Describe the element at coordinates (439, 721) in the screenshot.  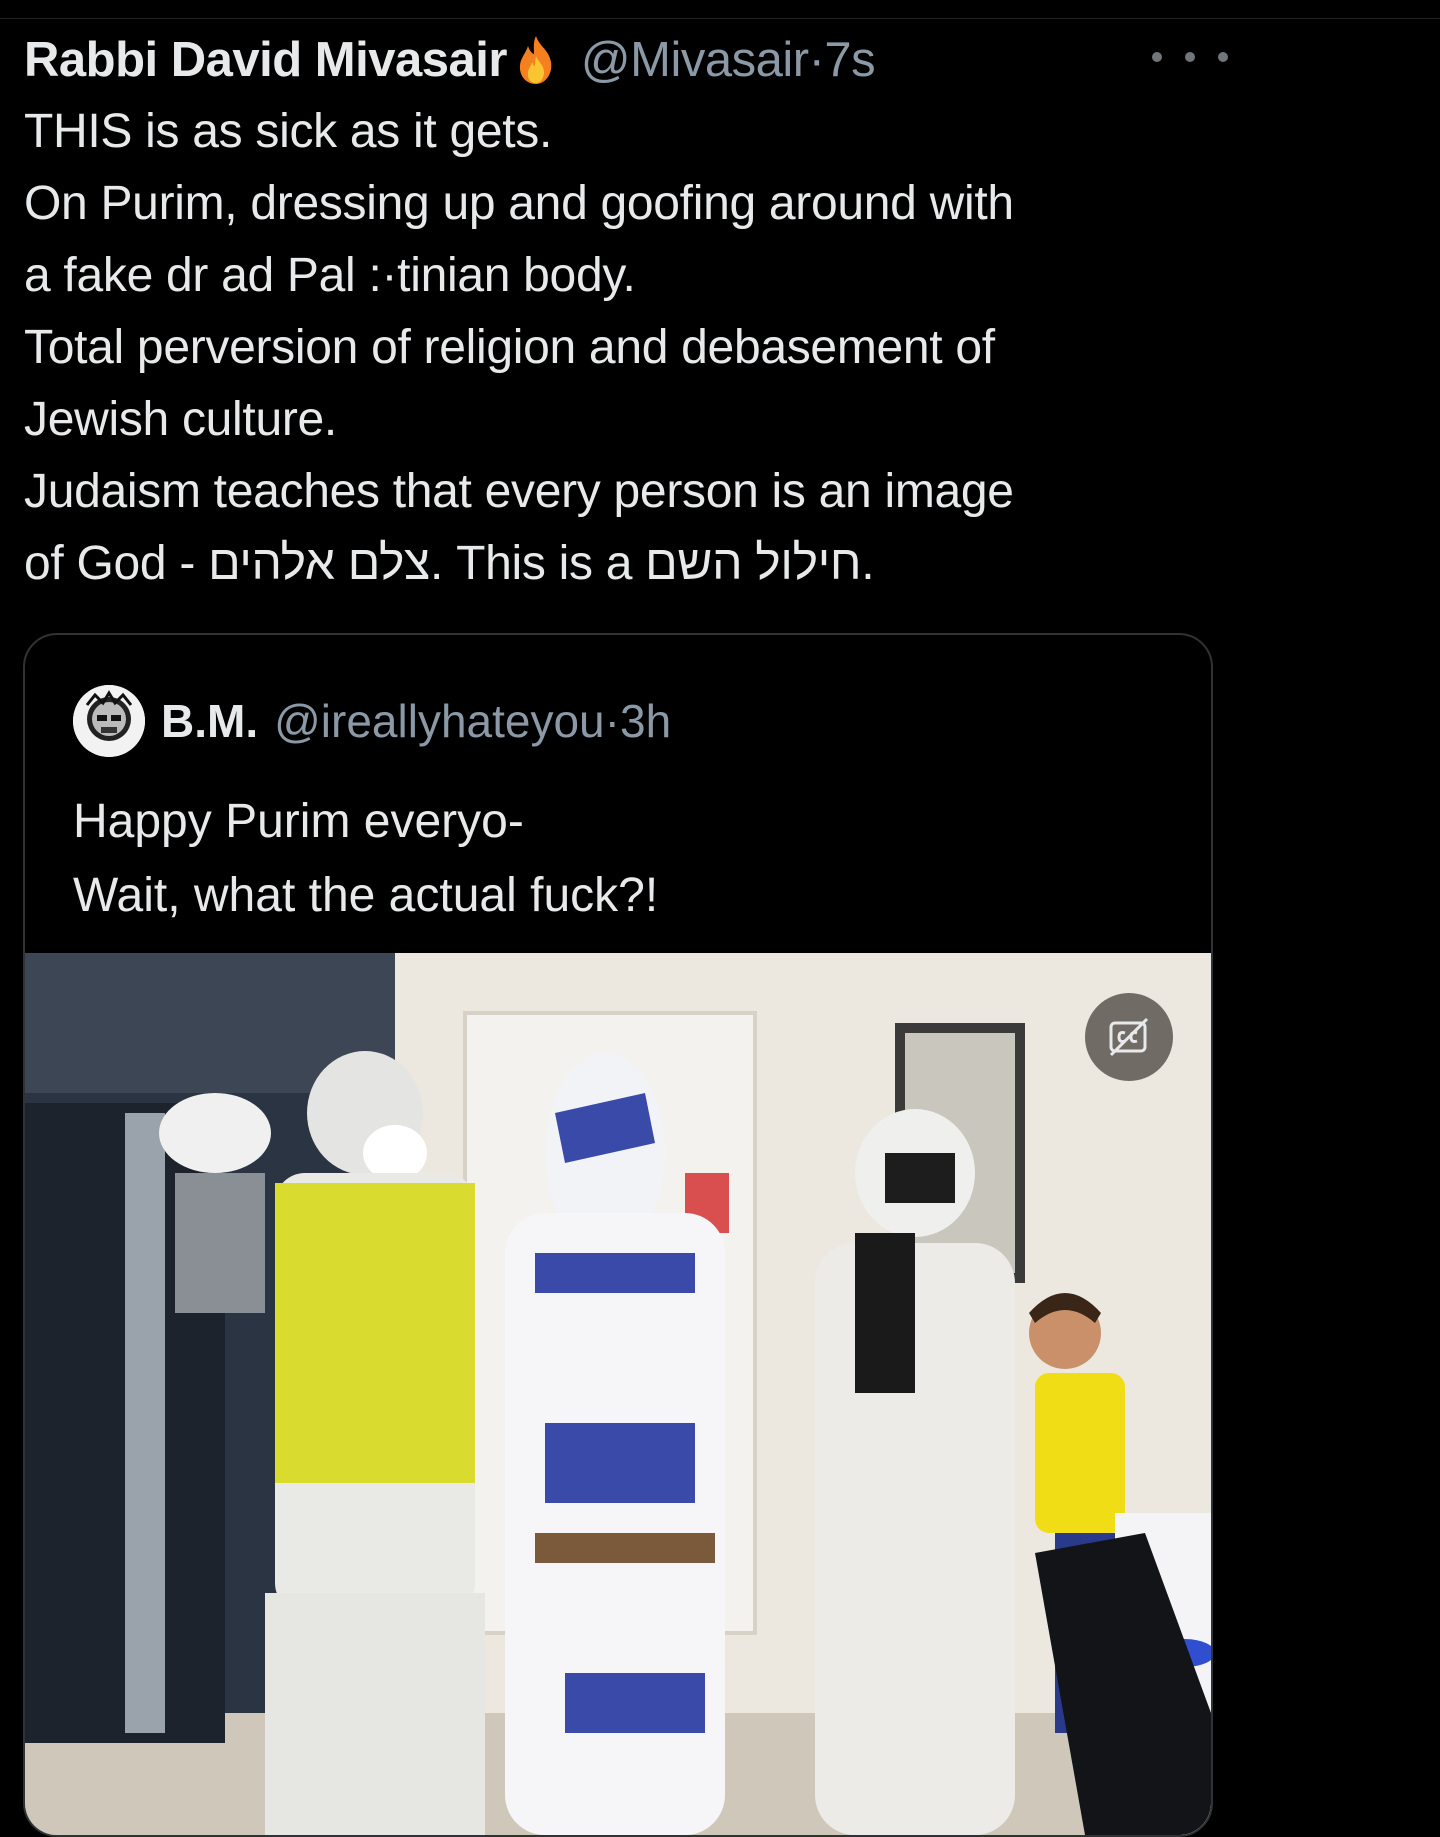
I see `quoted-author-handle: @ireallyhateyou` at that location.